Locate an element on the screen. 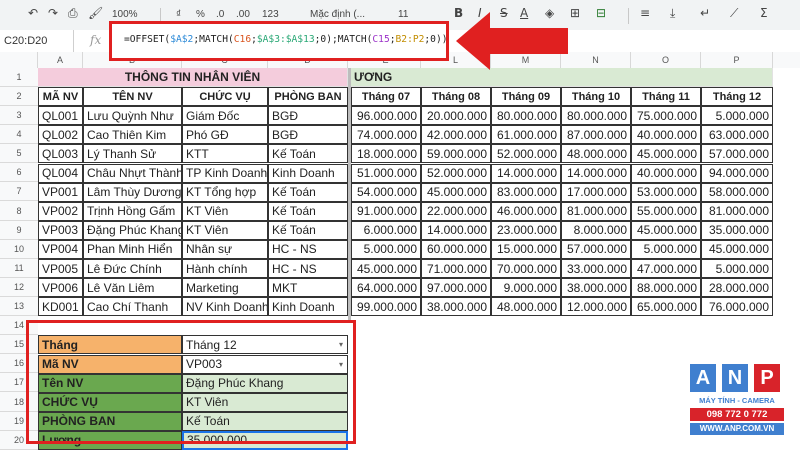 The width and height of the screenshot is (800, 450). cell: Đặng Phúc Khang is located at coordinates (132, 230).